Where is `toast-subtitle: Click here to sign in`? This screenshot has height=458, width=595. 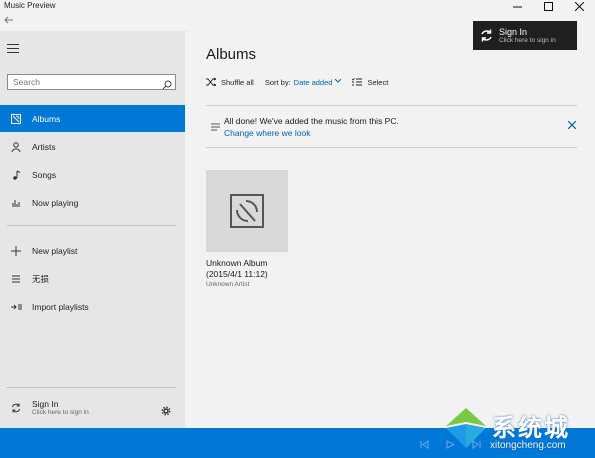 toast-subtitle: Click here to sign in is located at coordinates (527, 40).